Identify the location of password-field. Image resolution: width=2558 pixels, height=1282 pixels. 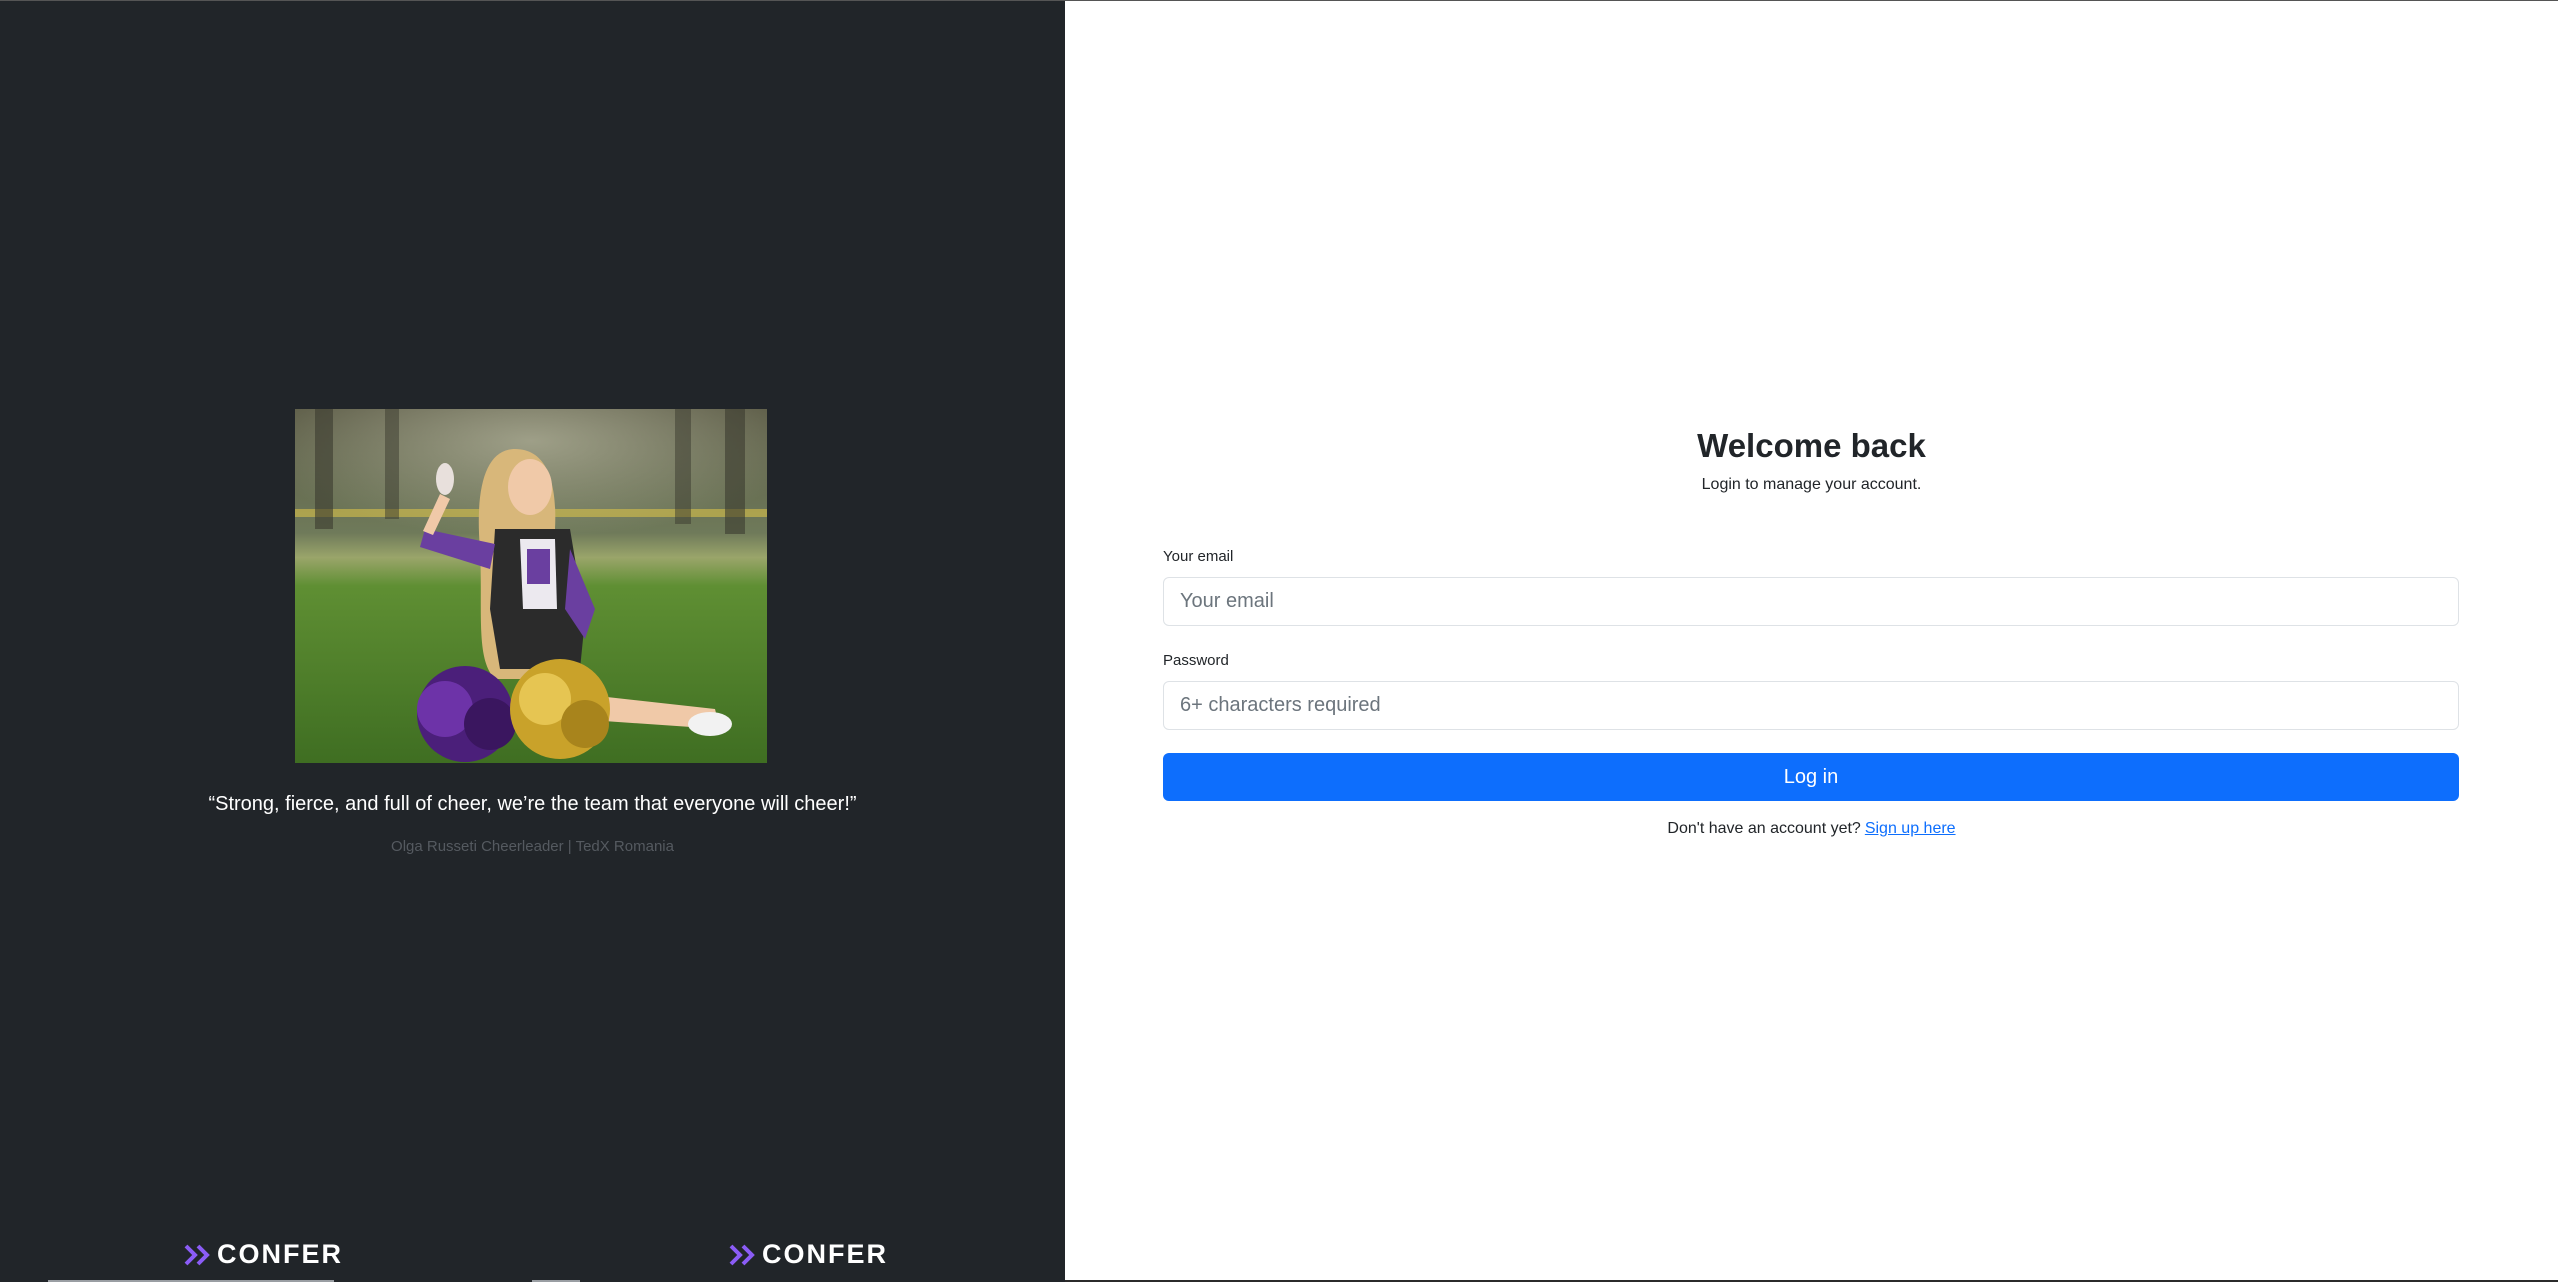
(1811, 705).